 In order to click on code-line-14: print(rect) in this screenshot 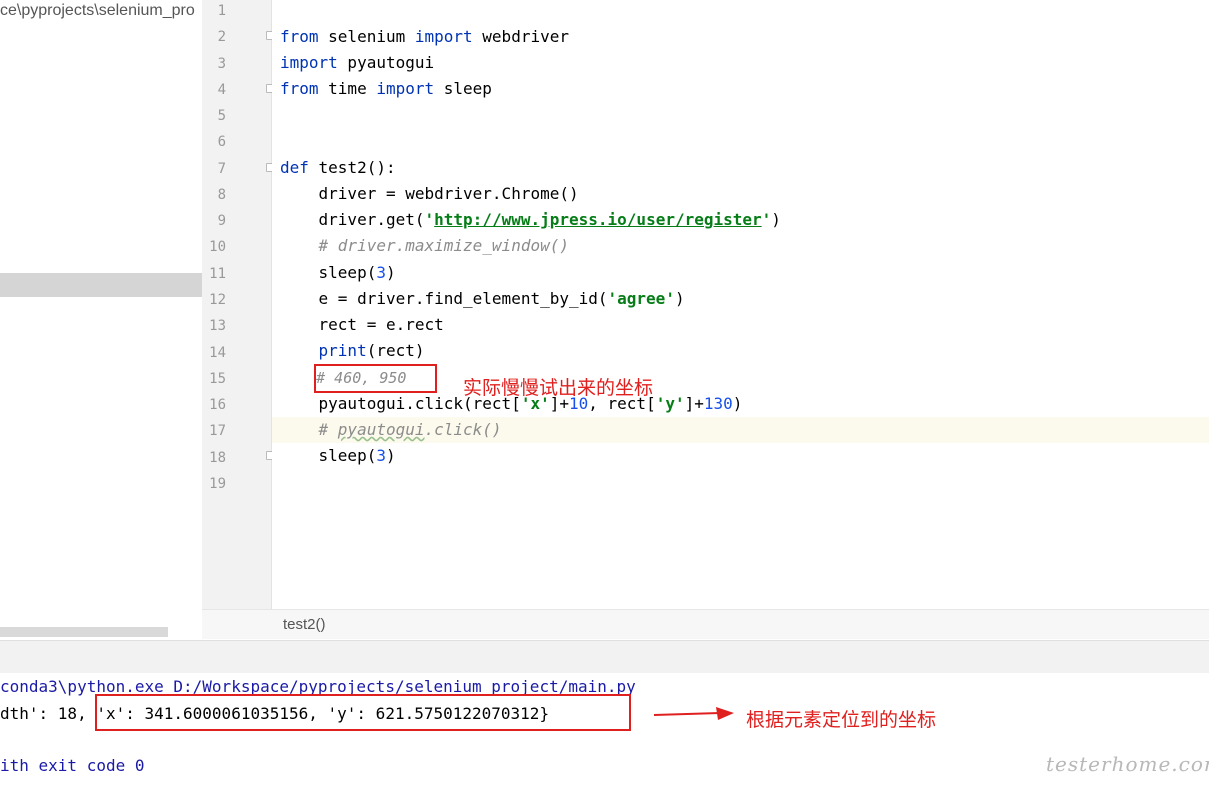, I will do `click(352, 351)`.